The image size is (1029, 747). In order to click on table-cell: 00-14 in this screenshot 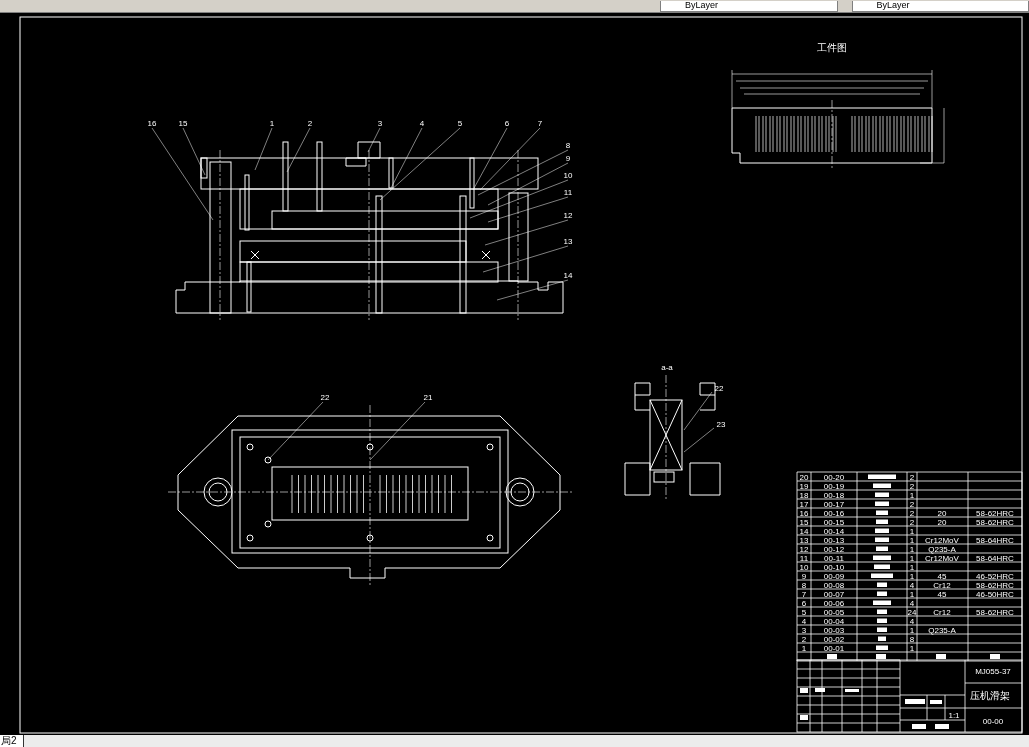, I will do `click(834, 531)`.